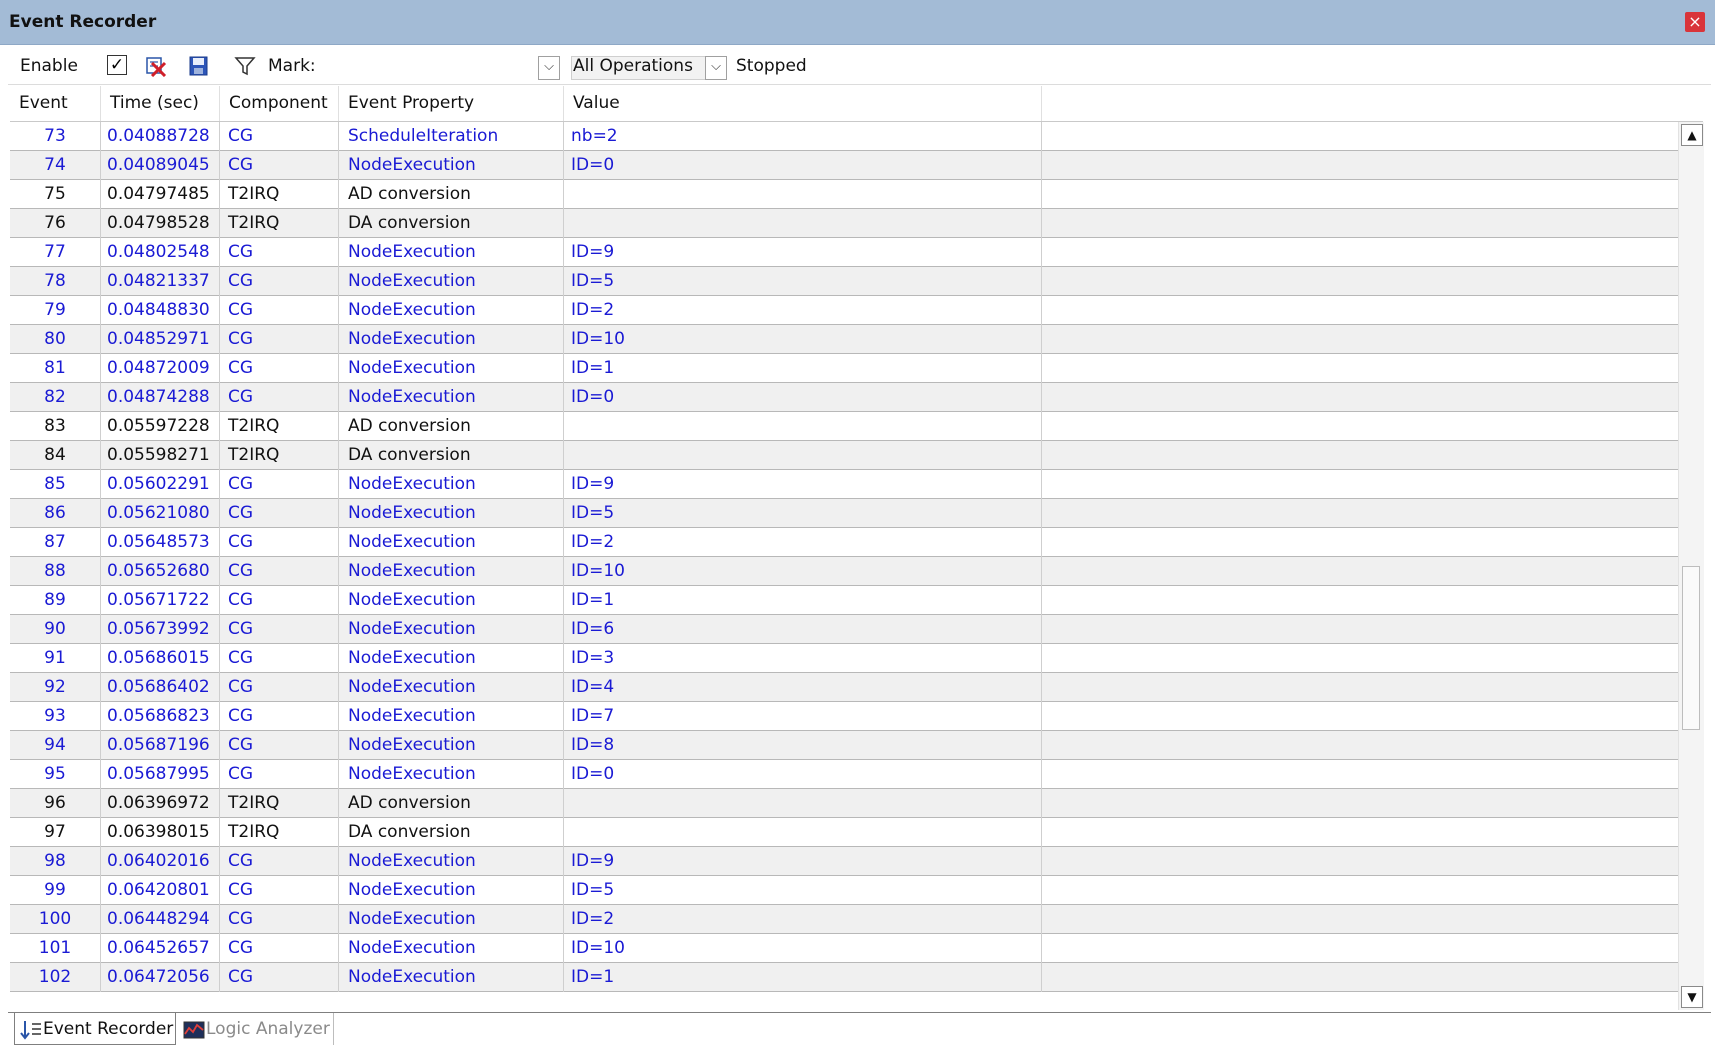 The height and width of the screenshot is (1053, 1715). I want to click on table-row: 88 0.05652680 CG NodeExecution ID=10, so click(844, 571).